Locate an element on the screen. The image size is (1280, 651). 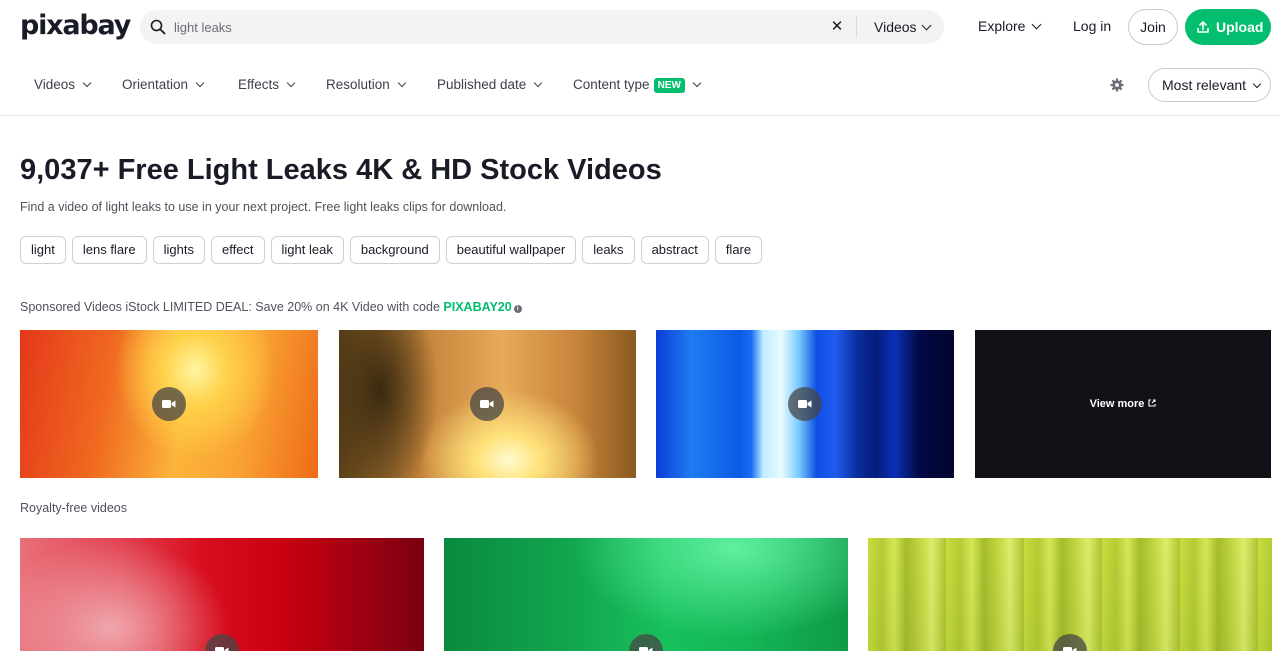
filter-label: Published date is located at coordinates (482, 84).